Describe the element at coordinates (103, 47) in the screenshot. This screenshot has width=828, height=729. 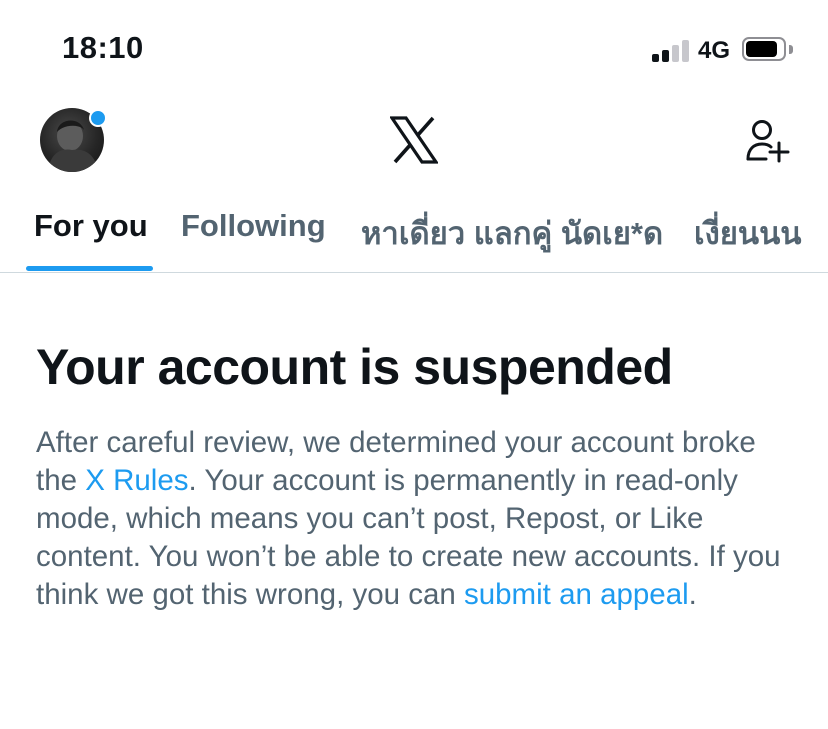
I see `status-time: 18:10` at that location.